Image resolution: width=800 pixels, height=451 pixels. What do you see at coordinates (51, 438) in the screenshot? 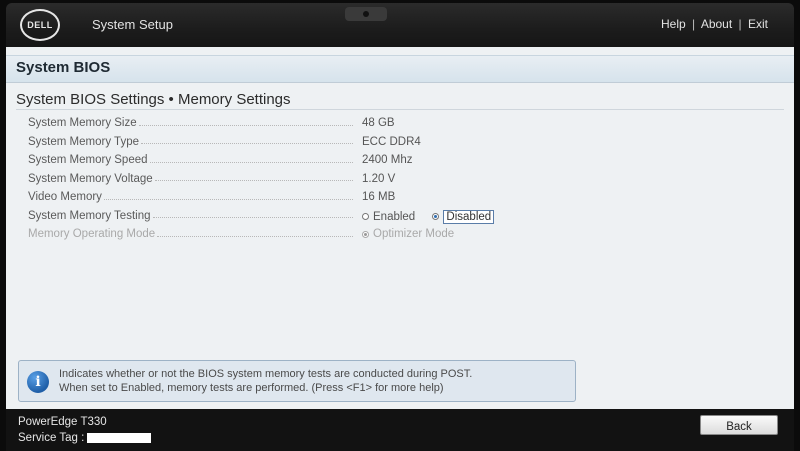
I see `service-tag-label: Service Tag :` at bounding box center [51, 438].